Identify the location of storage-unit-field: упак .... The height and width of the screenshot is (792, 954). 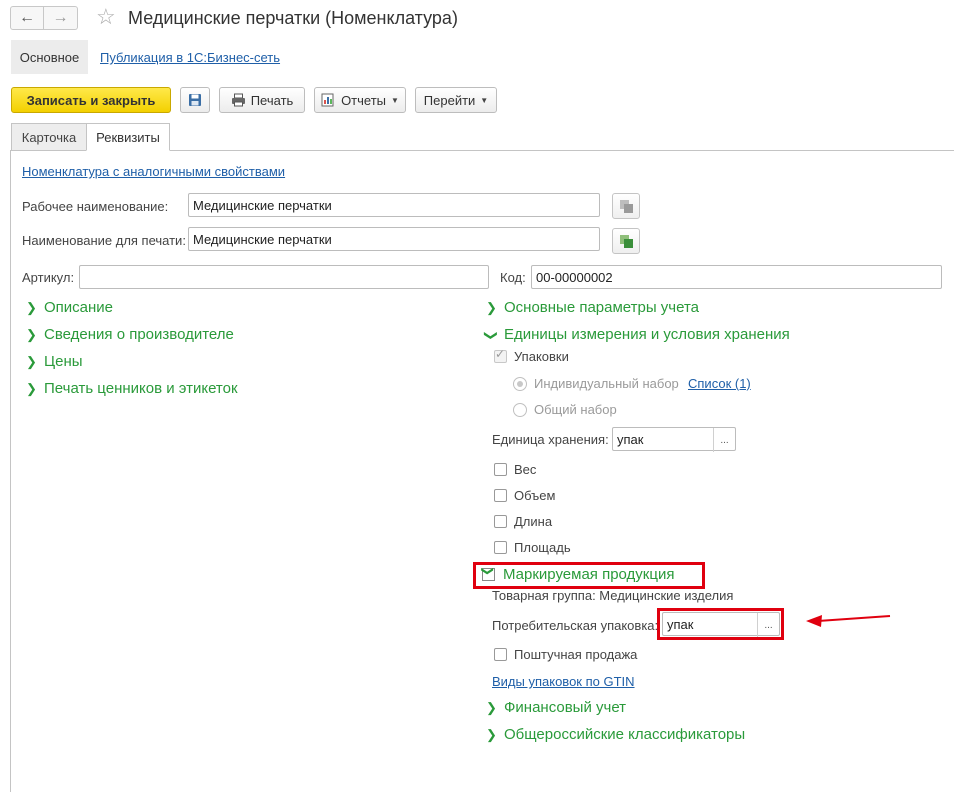
(674, 439).